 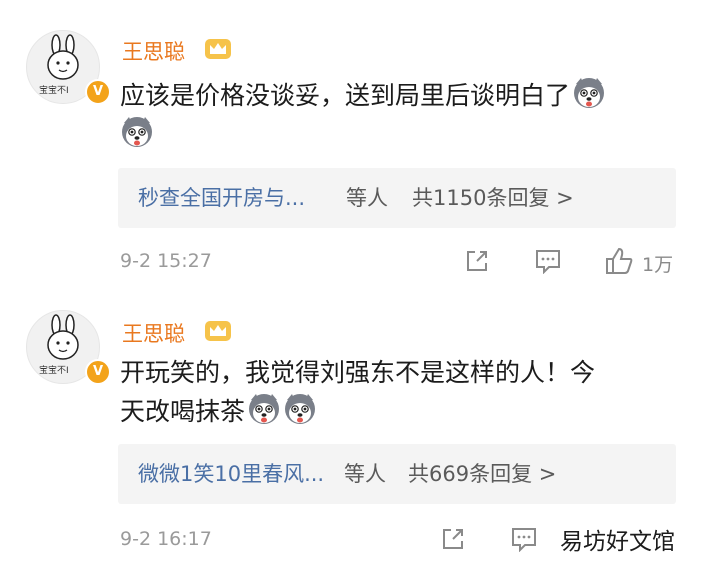 I want to click on like-count: 1万, so click(x=658, y=265).